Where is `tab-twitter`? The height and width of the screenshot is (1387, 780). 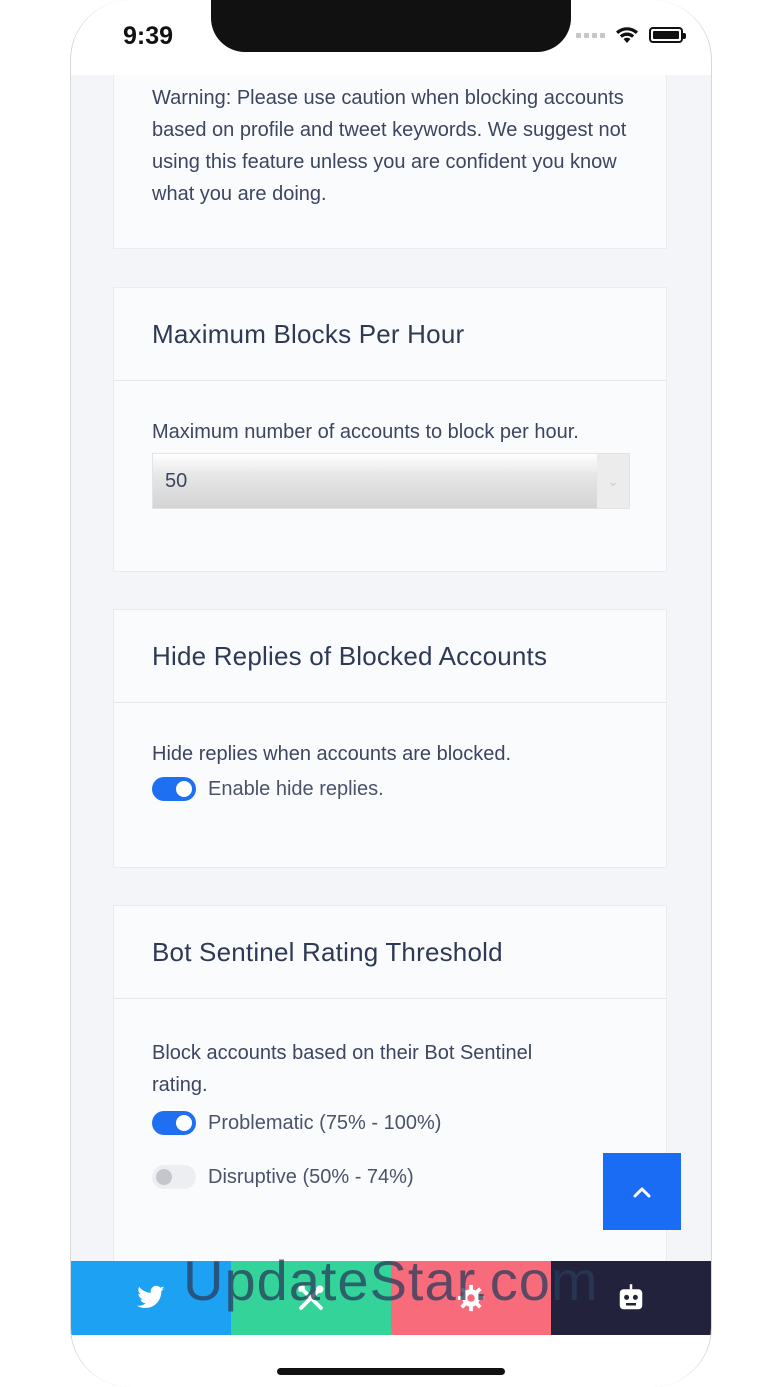 tab-twitter is located at coordinates (151, 1298).